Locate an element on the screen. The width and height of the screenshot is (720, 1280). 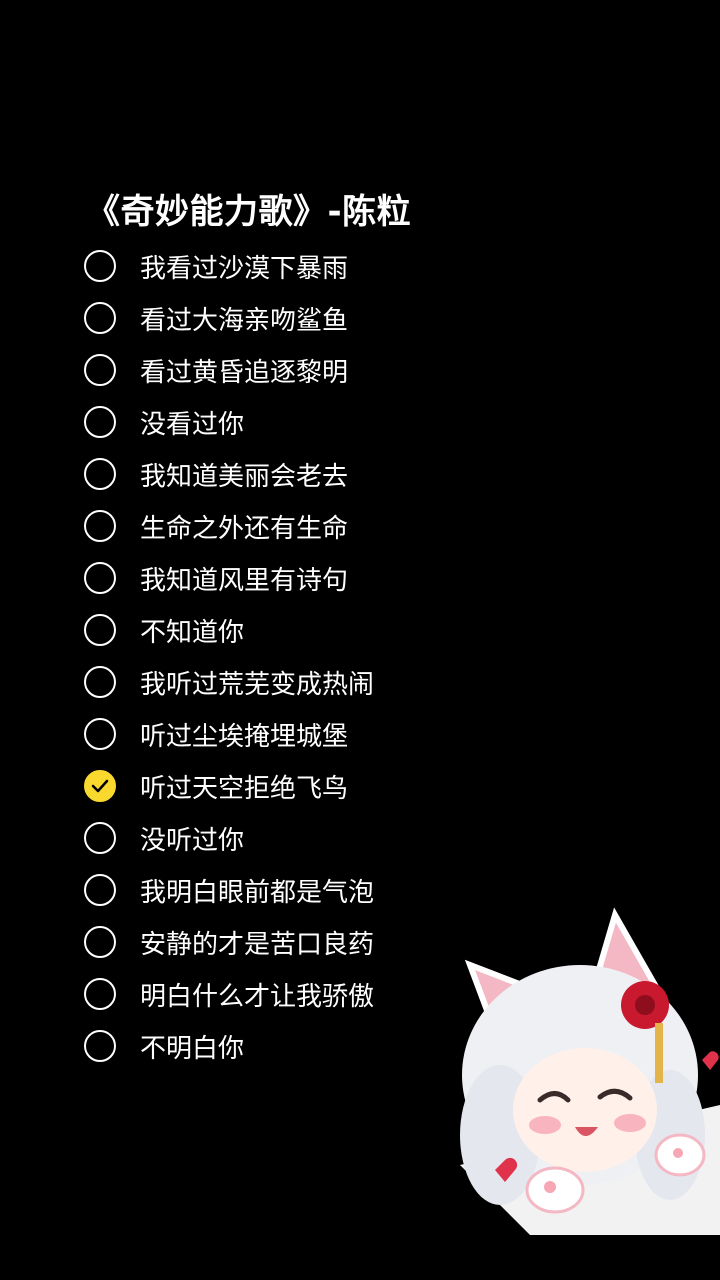
list-item-label: 不明白你 is located at coordinates (192, 1048).